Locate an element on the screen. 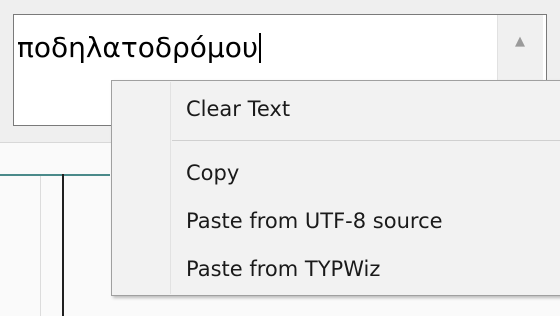 This screenshot has height=316, width=560. menu-item-clear-text: Clear Text is located at coordinates (238, 109).